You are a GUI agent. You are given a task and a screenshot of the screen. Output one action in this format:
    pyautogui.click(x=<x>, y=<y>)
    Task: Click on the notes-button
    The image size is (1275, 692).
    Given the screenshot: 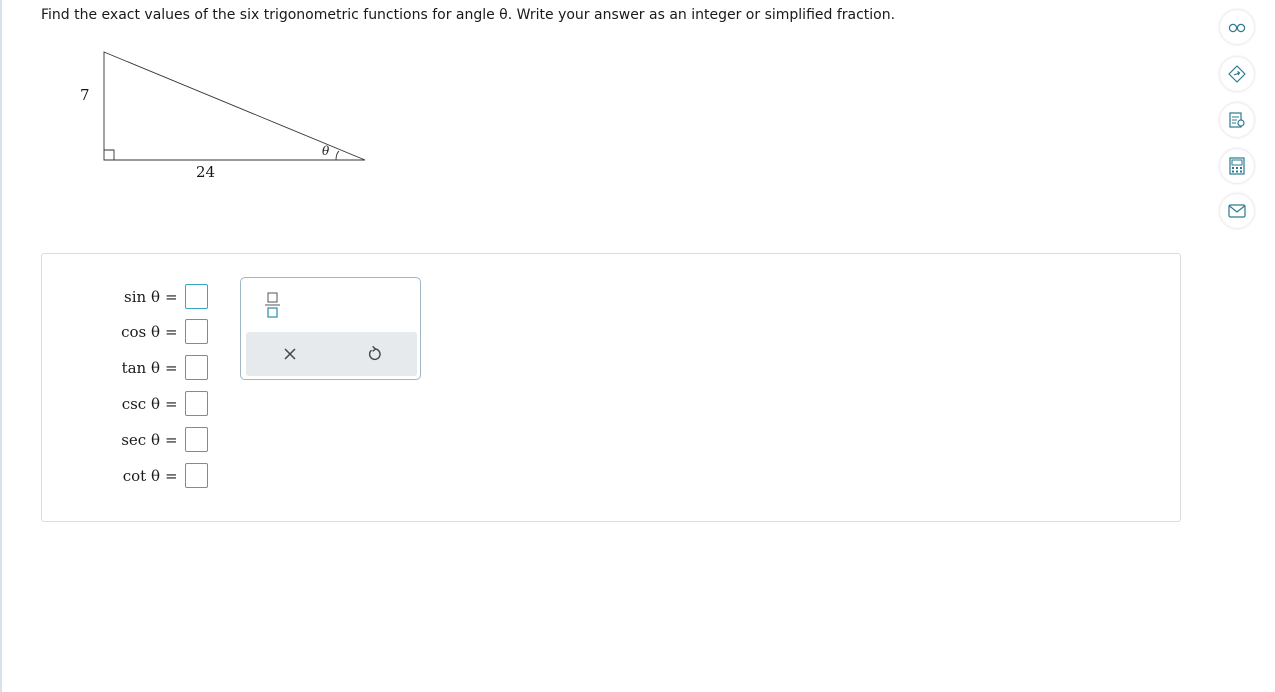 What is the action you would take?
    pyautogui.click(x=1237, y=120)
    